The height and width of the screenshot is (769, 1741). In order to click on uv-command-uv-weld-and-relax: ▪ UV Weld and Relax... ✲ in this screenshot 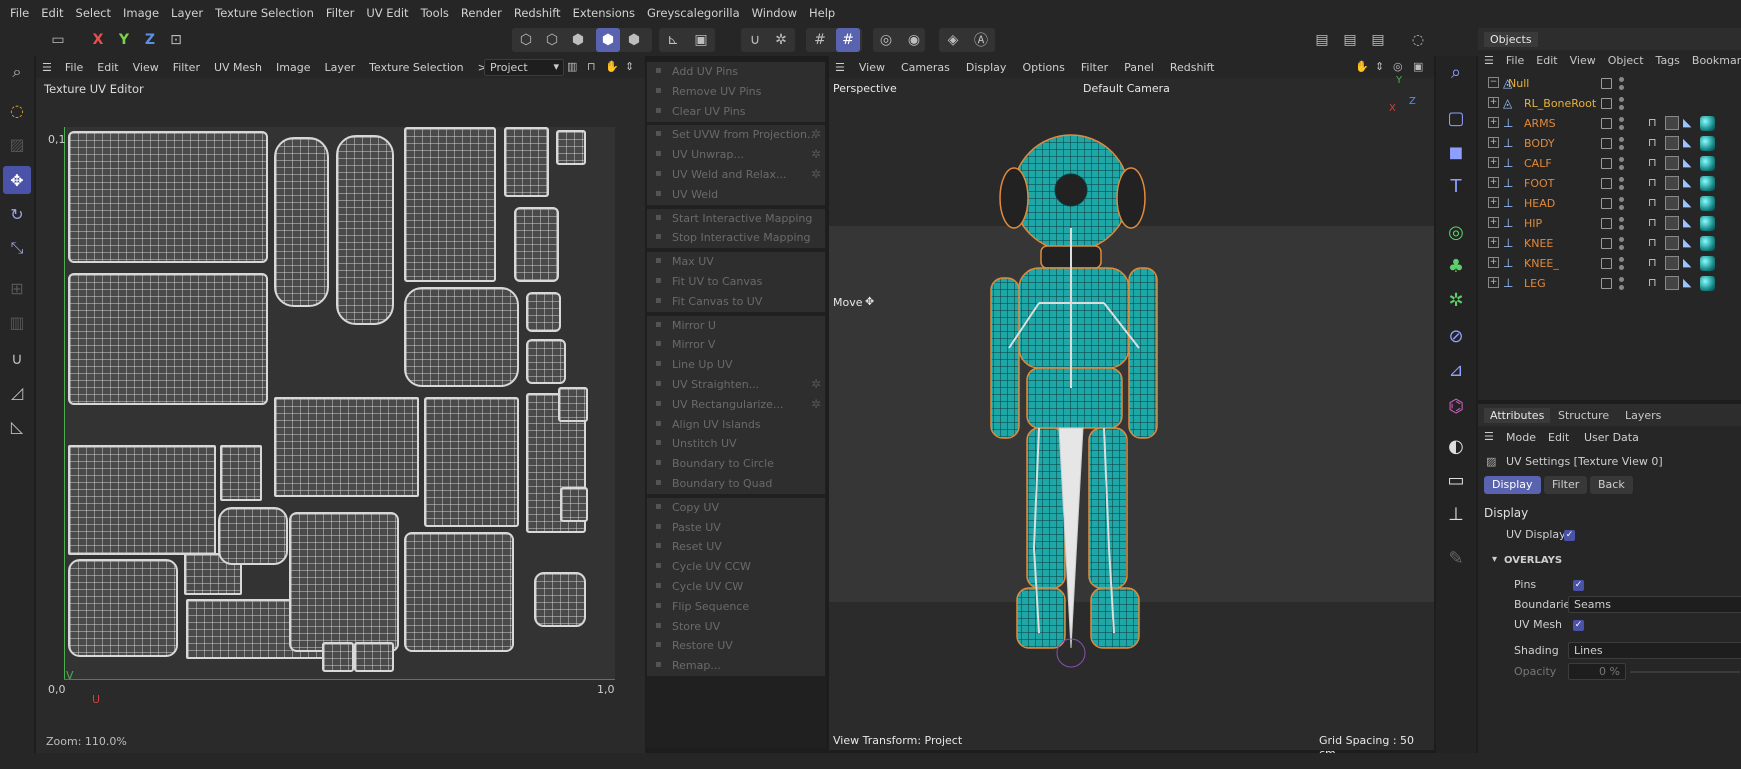, I will do `click(736, 175)`.